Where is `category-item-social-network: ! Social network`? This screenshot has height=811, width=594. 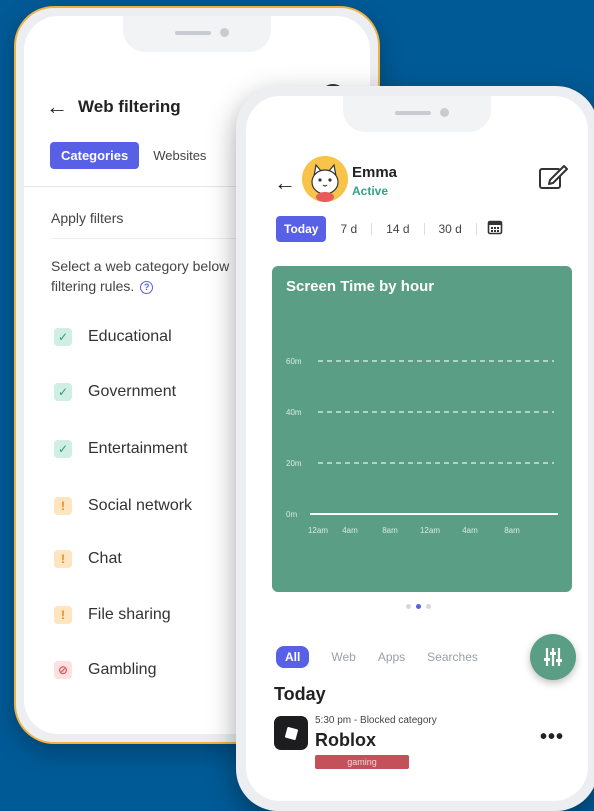 category-item-social-network: ! Social network is located at coordinates (123, 506).